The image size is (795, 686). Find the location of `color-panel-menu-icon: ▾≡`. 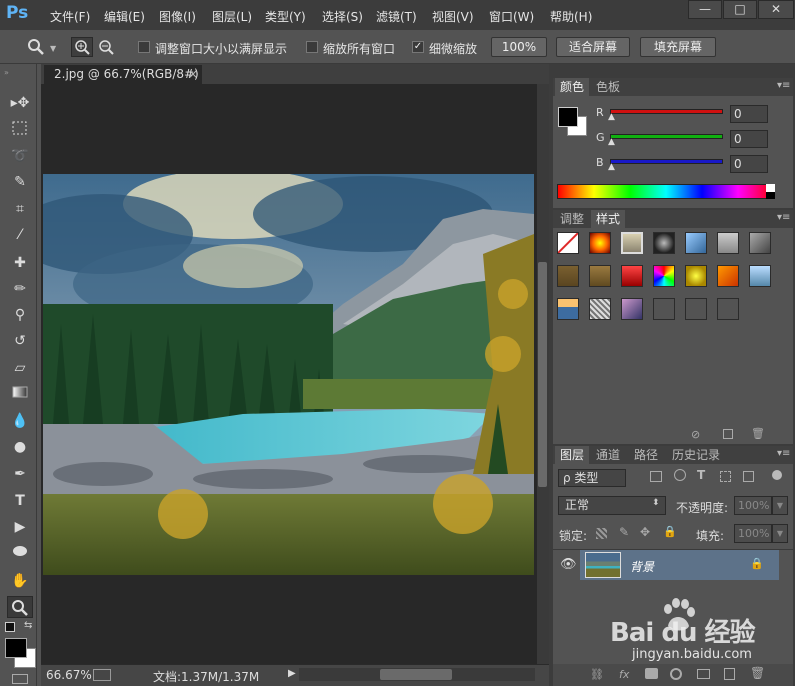

color-panel-menu-icon: ▾≡ is located at coordinates (783, 85).